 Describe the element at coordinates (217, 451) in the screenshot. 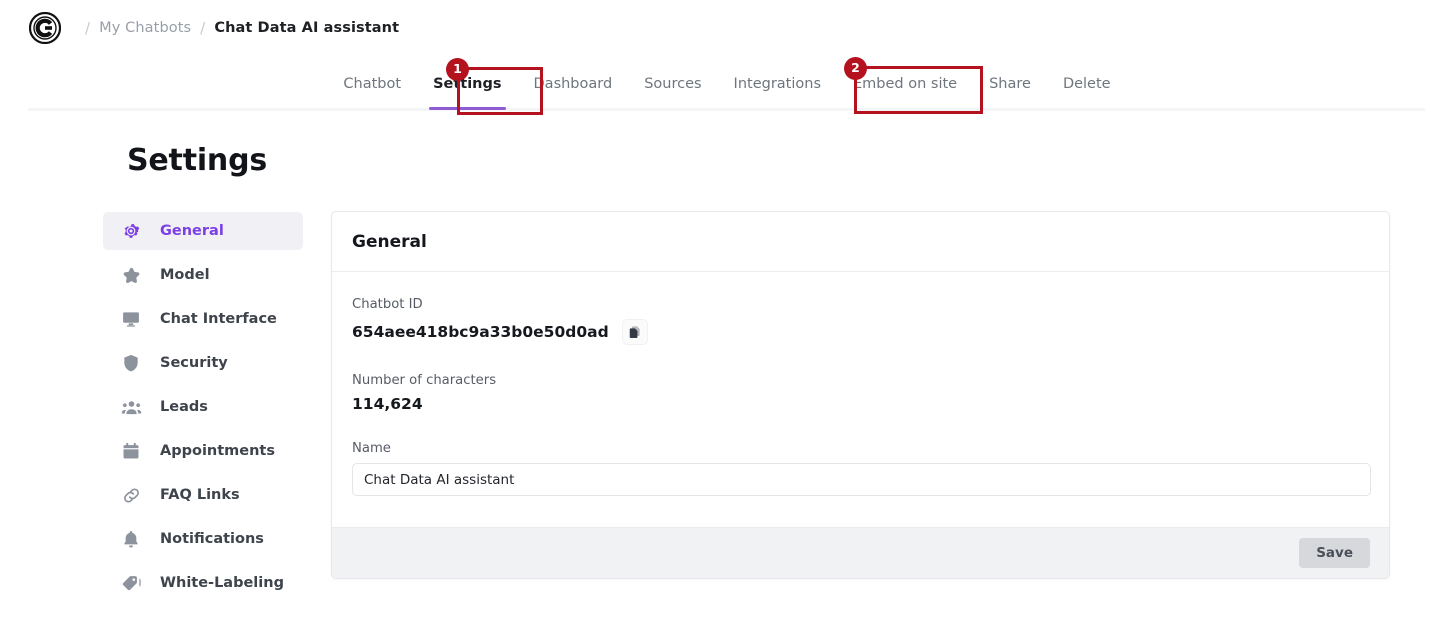

I see `sidebar-item-appointments-label: Appointments` at that location.